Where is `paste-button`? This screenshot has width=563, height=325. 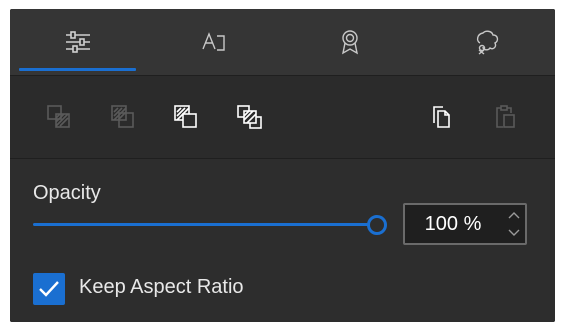
paste-button is located at coordinates (505, 117).